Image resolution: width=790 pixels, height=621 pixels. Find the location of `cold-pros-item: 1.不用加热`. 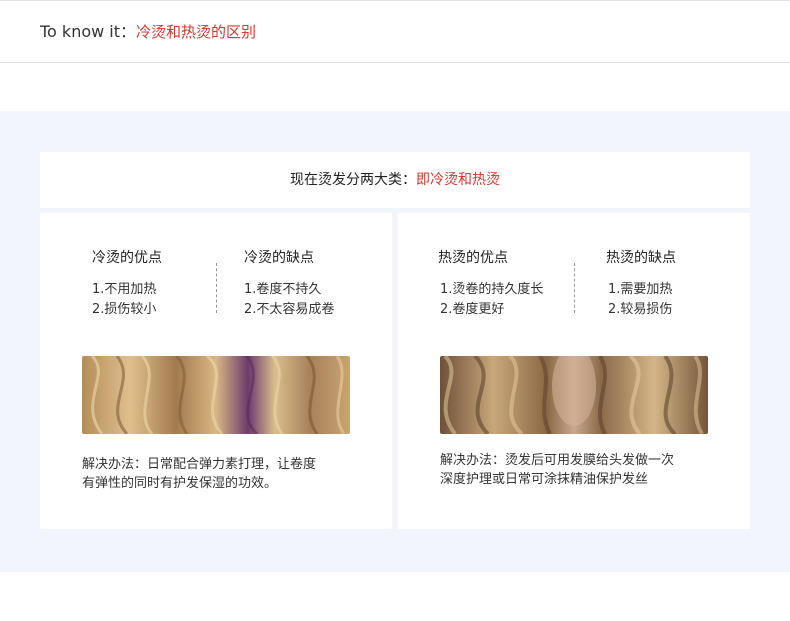

cold-pros-item: 1.不用加热 is located at coordinates (124, 289).